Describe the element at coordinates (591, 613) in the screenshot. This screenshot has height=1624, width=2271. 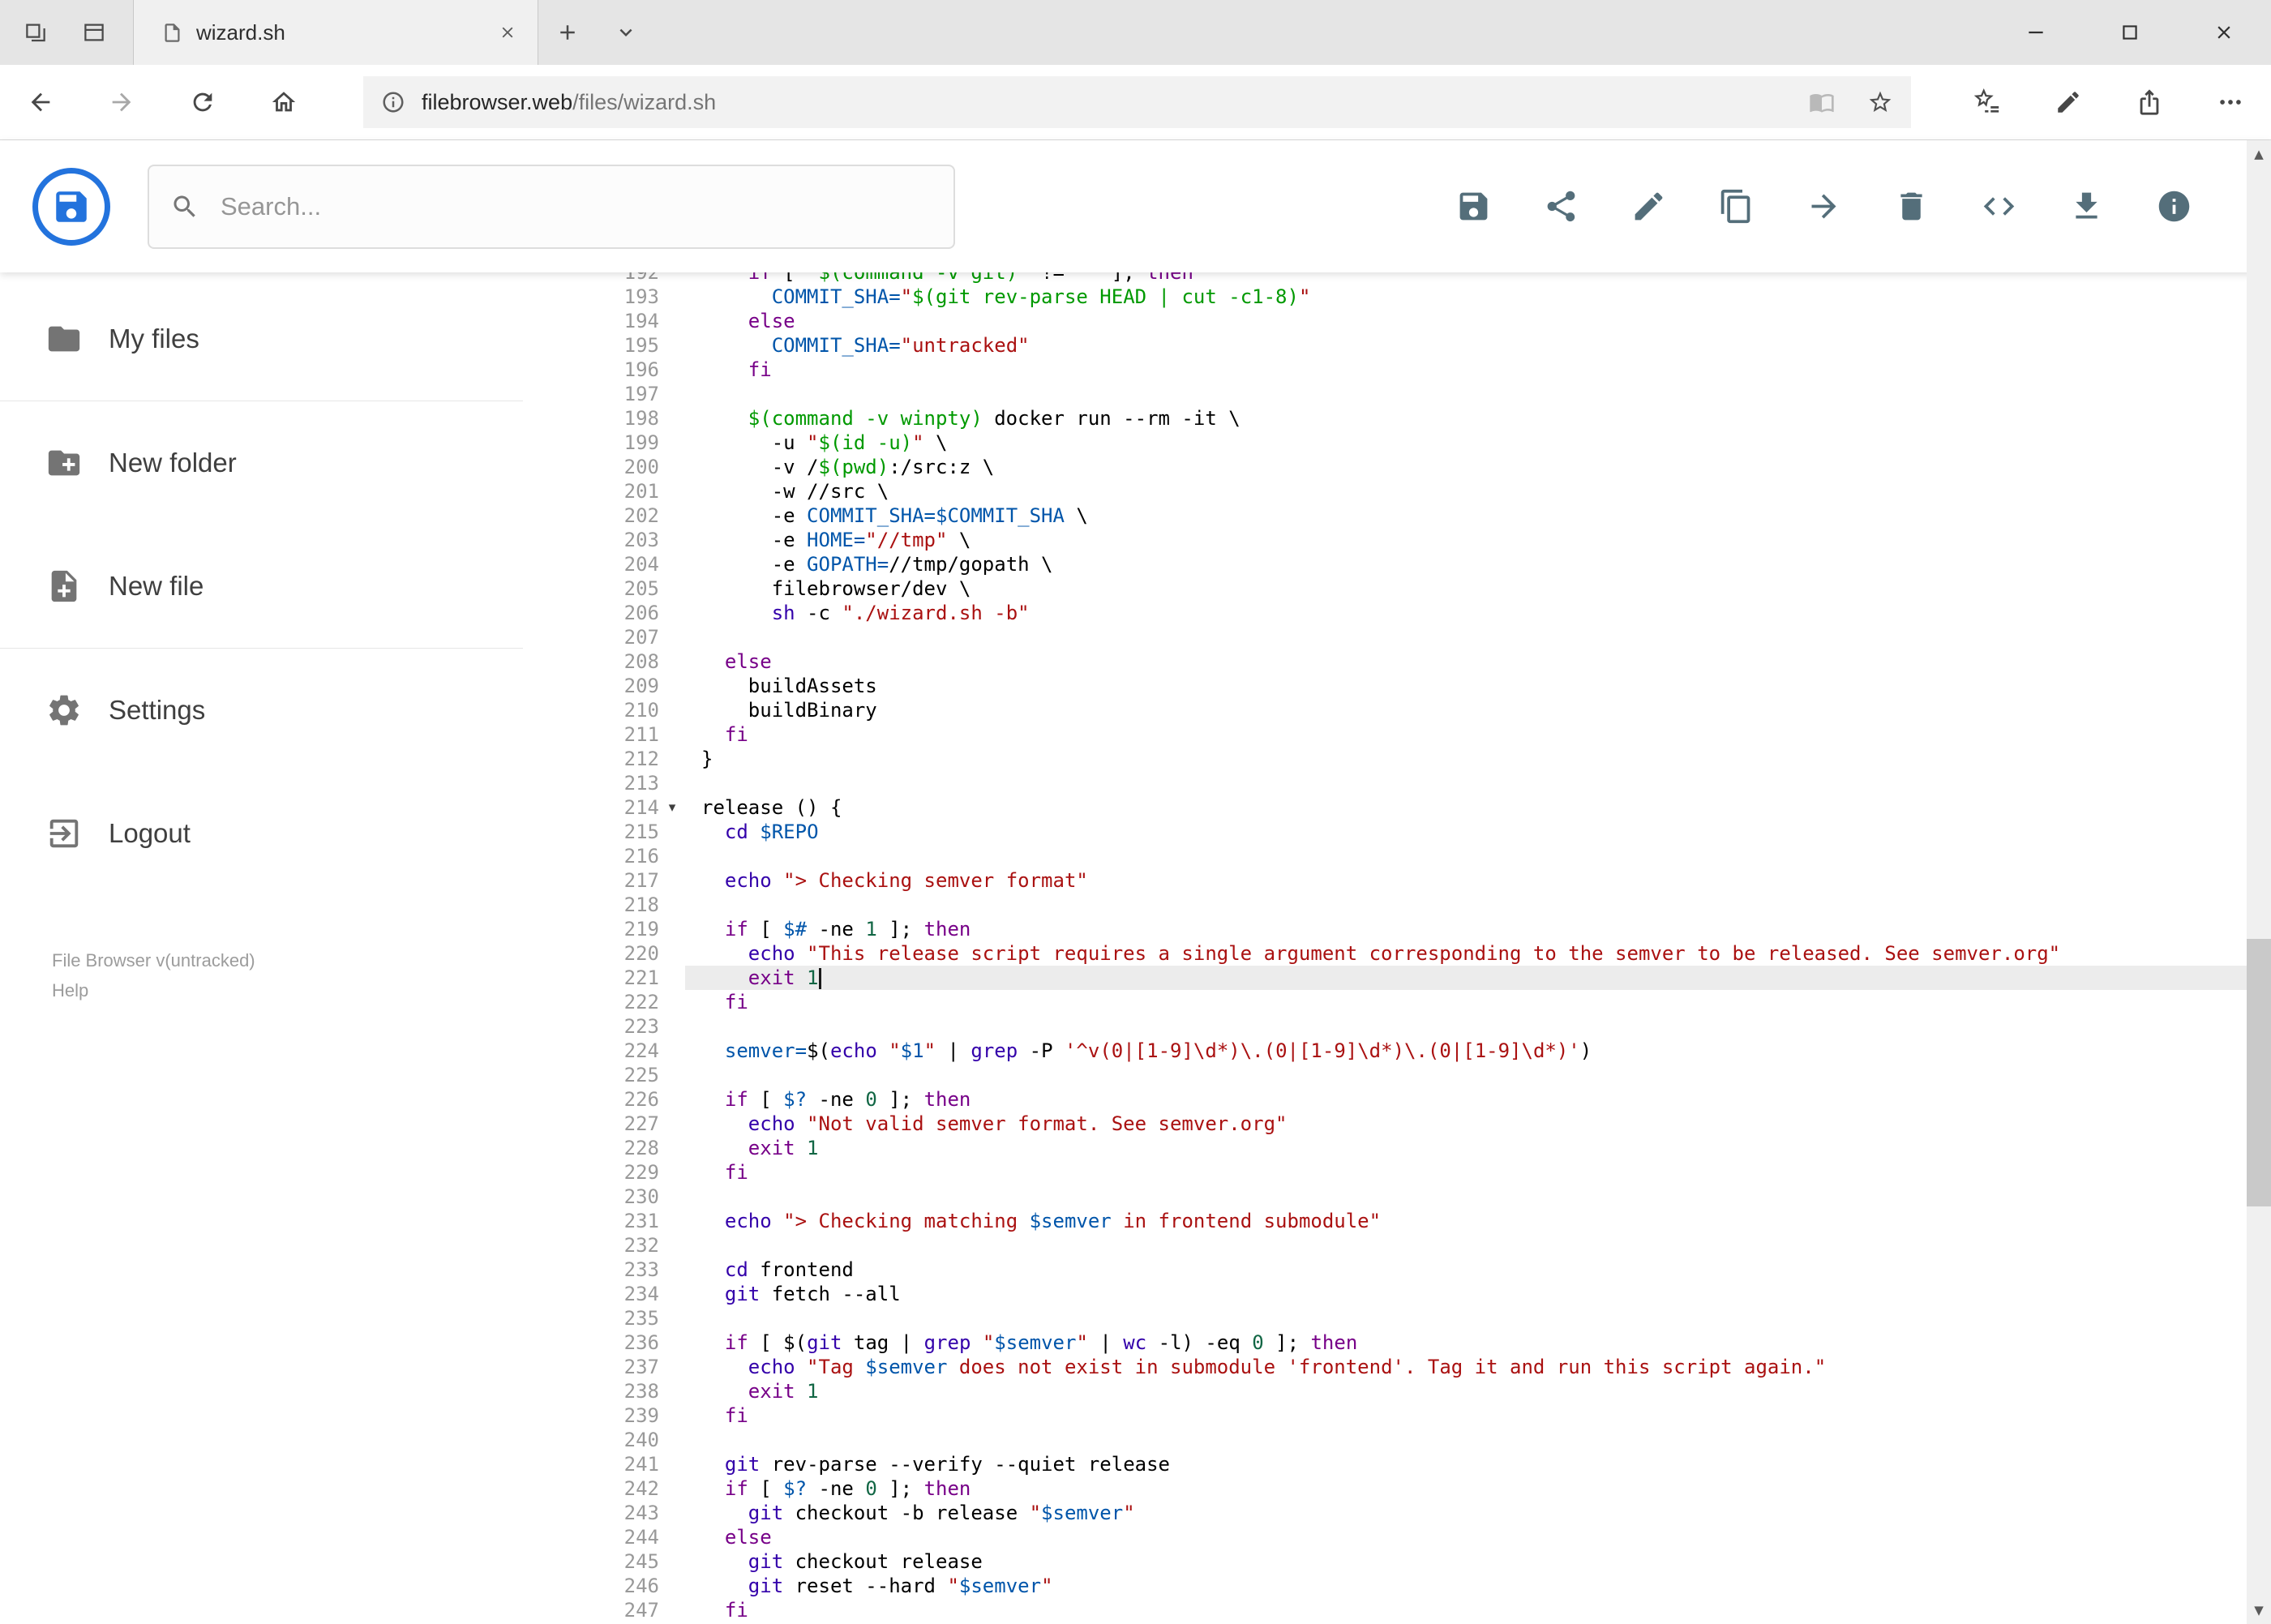
I see `line-number: 206` at that location.